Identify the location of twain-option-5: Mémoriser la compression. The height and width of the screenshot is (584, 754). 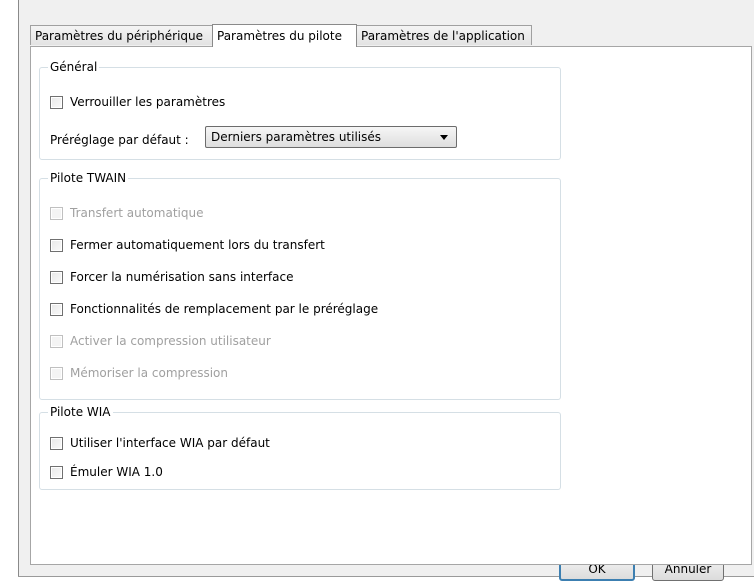
(139, 373).